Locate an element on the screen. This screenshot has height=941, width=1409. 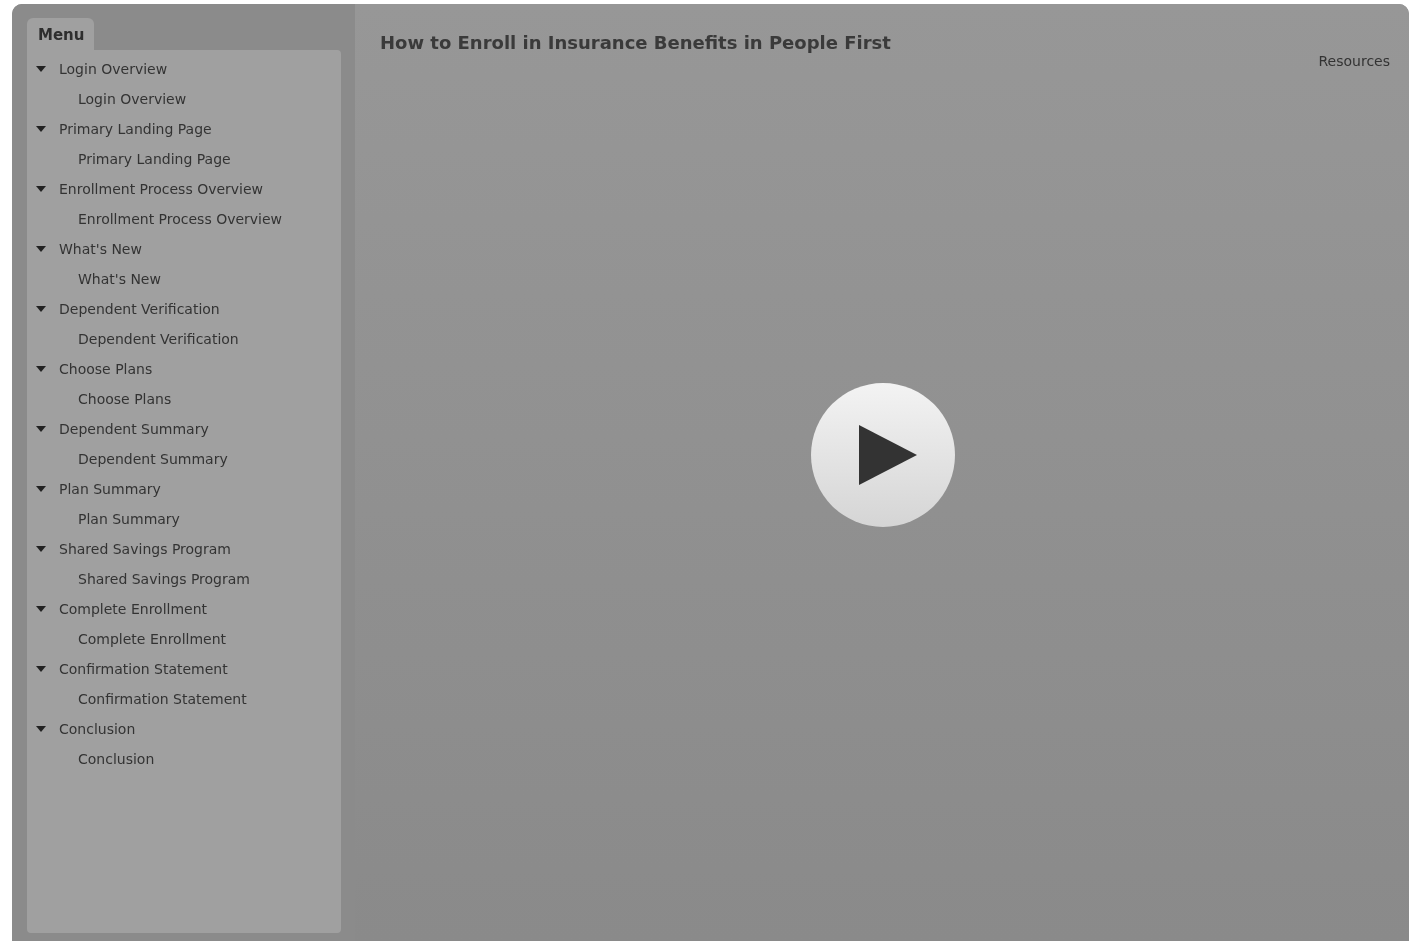
menu-section: Choose Plans is located at coordinates (106, 369).